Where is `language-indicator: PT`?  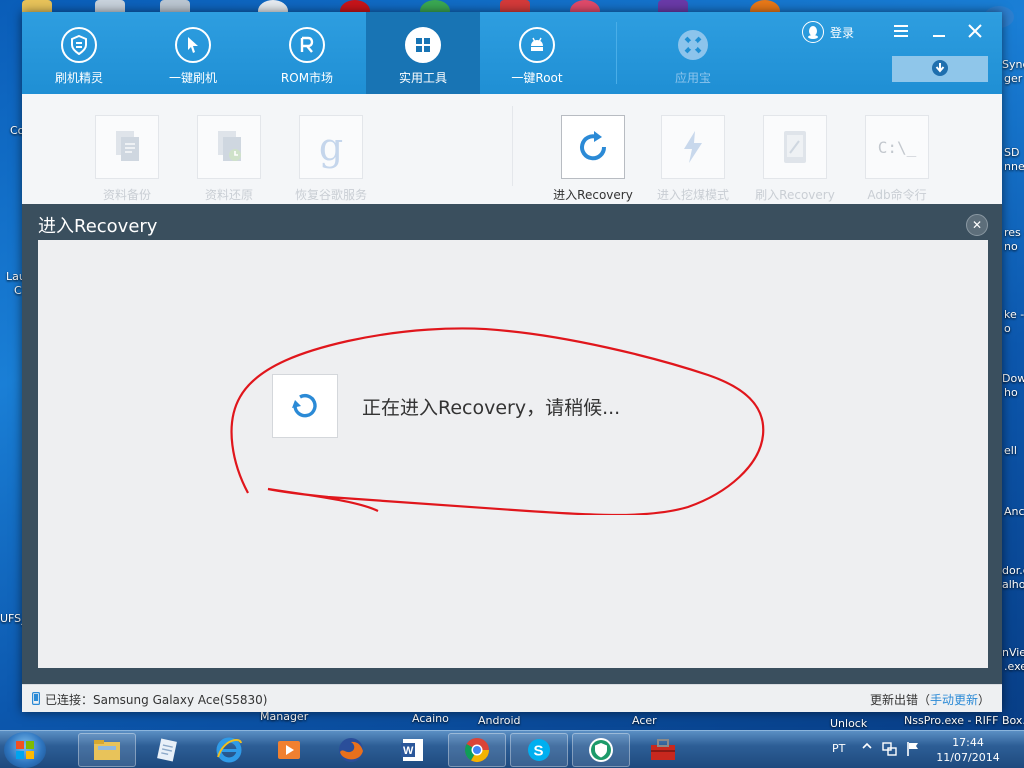
language-indicator: PT is located at coordinates (838, 748).